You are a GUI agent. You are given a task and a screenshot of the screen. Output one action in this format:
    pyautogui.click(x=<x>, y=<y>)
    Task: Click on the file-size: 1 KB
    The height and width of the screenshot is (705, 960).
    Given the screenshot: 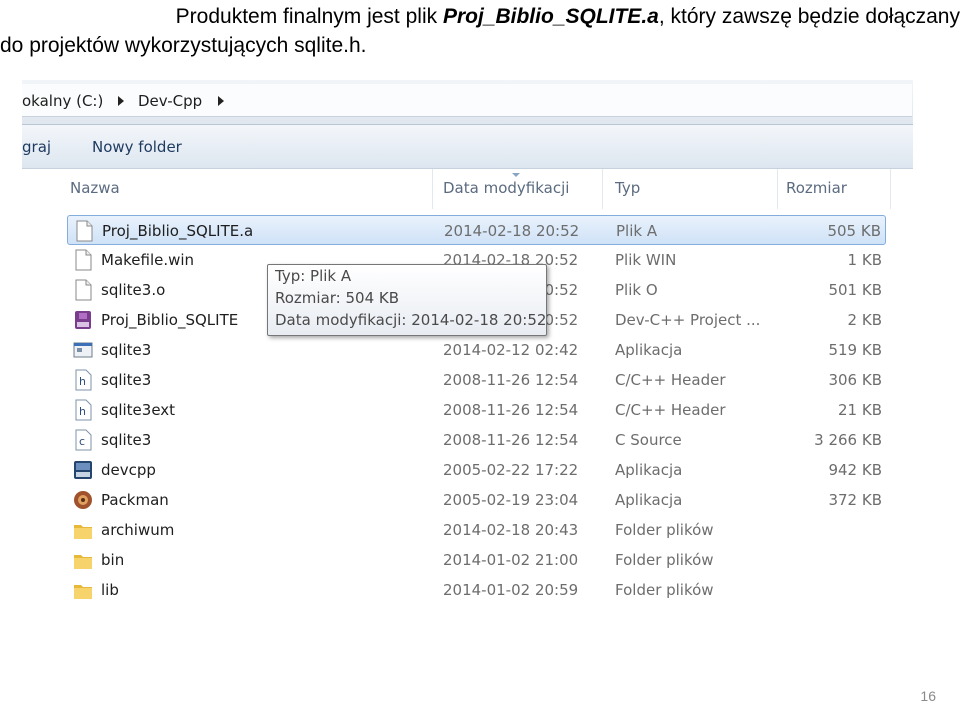 What is the action you would take?
    pyautogui.click(x=864, y=260)
    